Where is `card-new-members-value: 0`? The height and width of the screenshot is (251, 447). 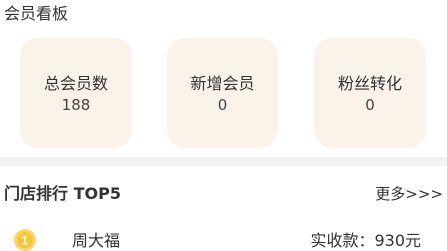 card-new-members-value: 0 is located at coordinates (222, 105).